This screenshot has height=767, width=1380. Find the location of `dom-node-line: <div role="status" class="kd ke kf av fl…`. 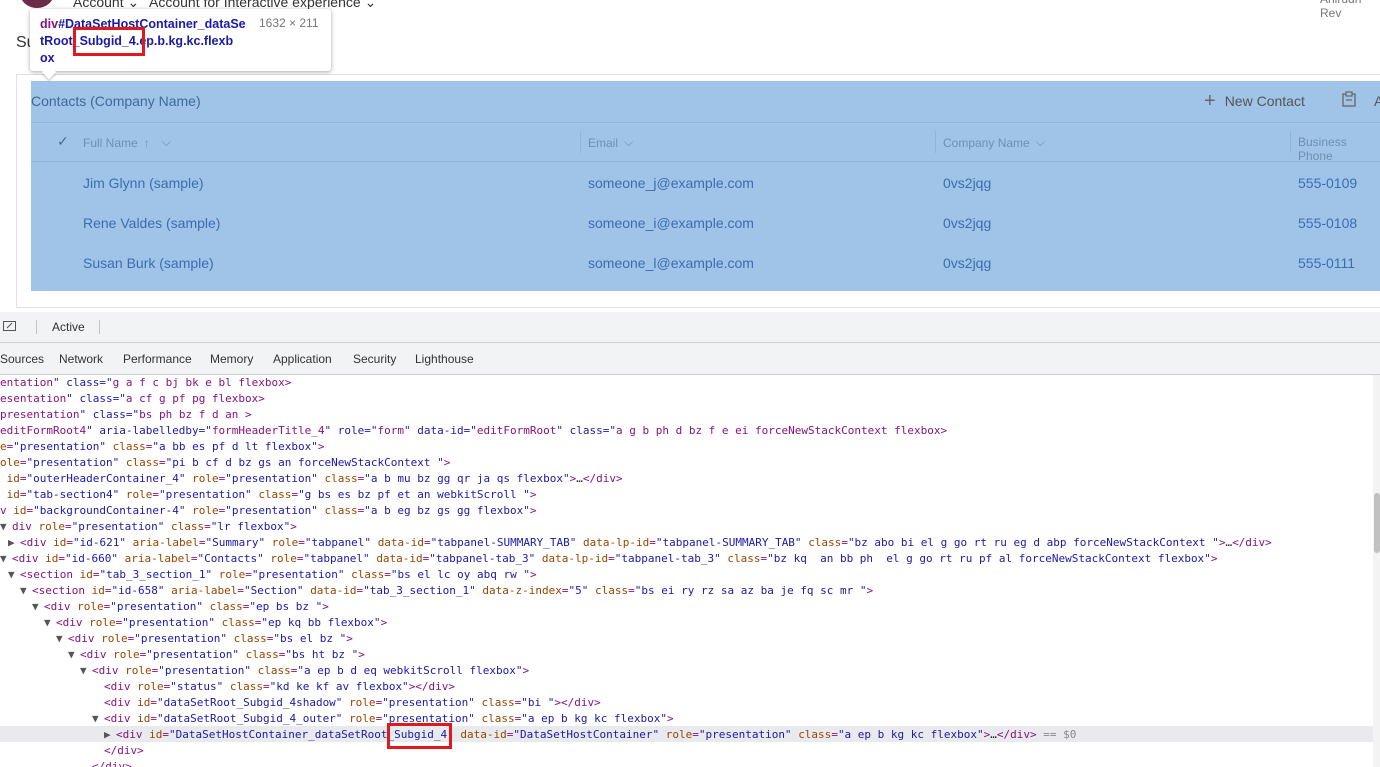

dom-node-line: <div role="status" class="kd ke kf av fl… is located at coordinates (279, 687).